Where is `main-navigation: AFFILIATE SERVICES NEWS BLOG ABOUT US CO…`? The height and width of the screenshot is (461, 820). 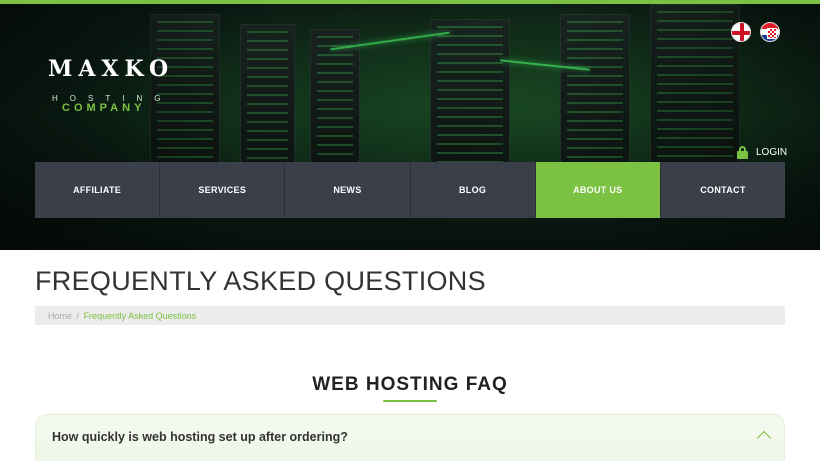
main-navigation: AFFILIATE SERVICES NEWS BLOG ABOUT US CO… is located at coordinates (410, 190).